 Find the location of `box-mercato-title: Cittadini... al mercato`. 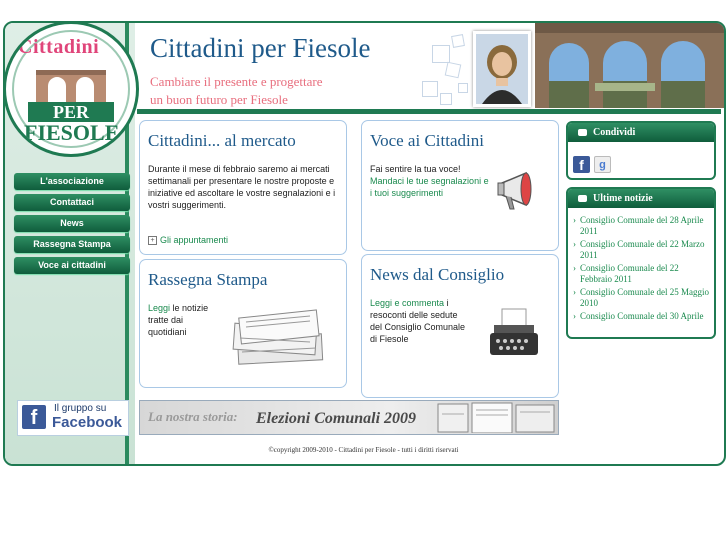

box-mercato-title: Cittadini... al mercato is located at coordinates (222, 141).